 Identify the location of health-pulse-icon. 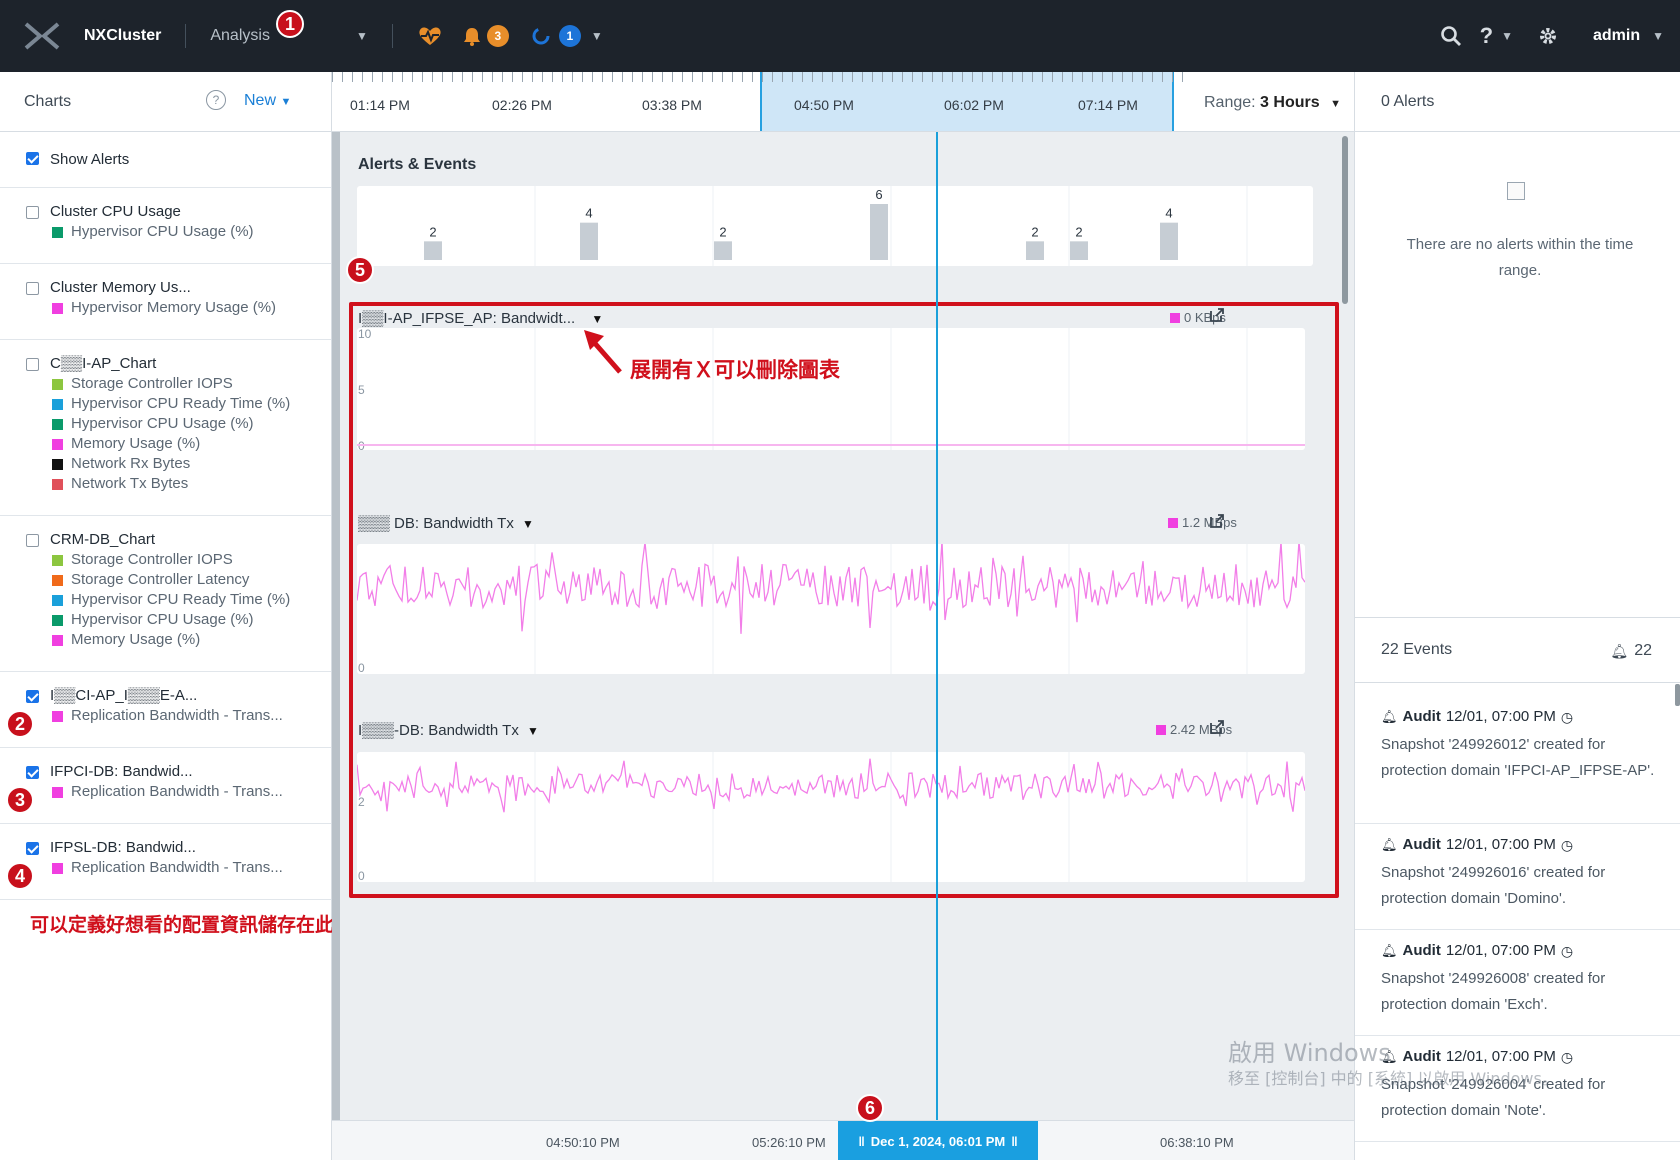
(430, 36).